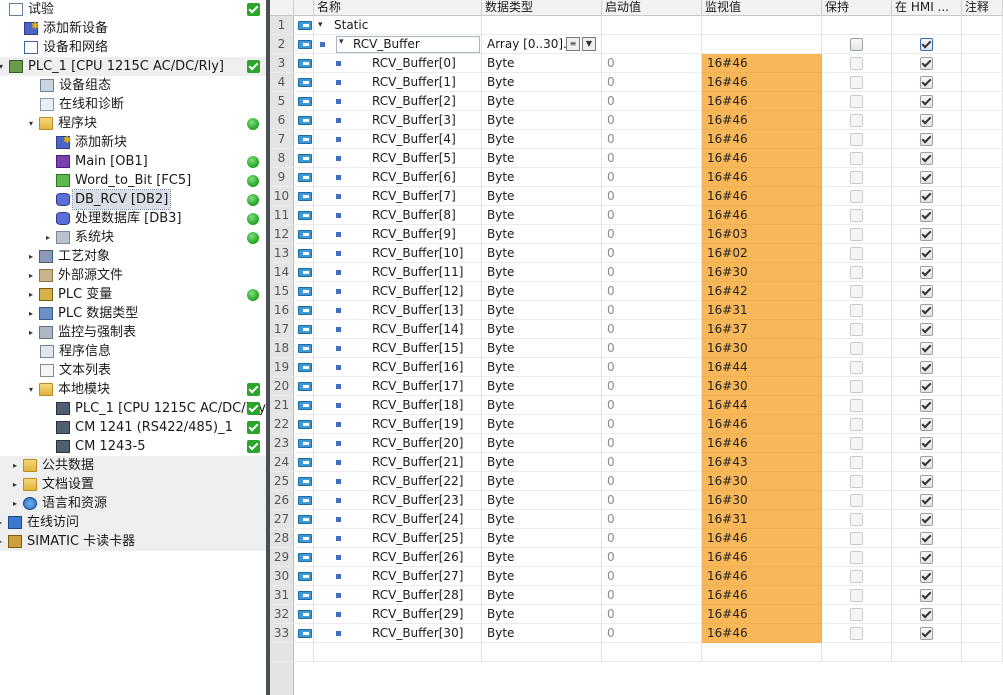  Describe the element at coordinates (982, 8) in the screenshot. I see `header-comment: 注释` at that location.